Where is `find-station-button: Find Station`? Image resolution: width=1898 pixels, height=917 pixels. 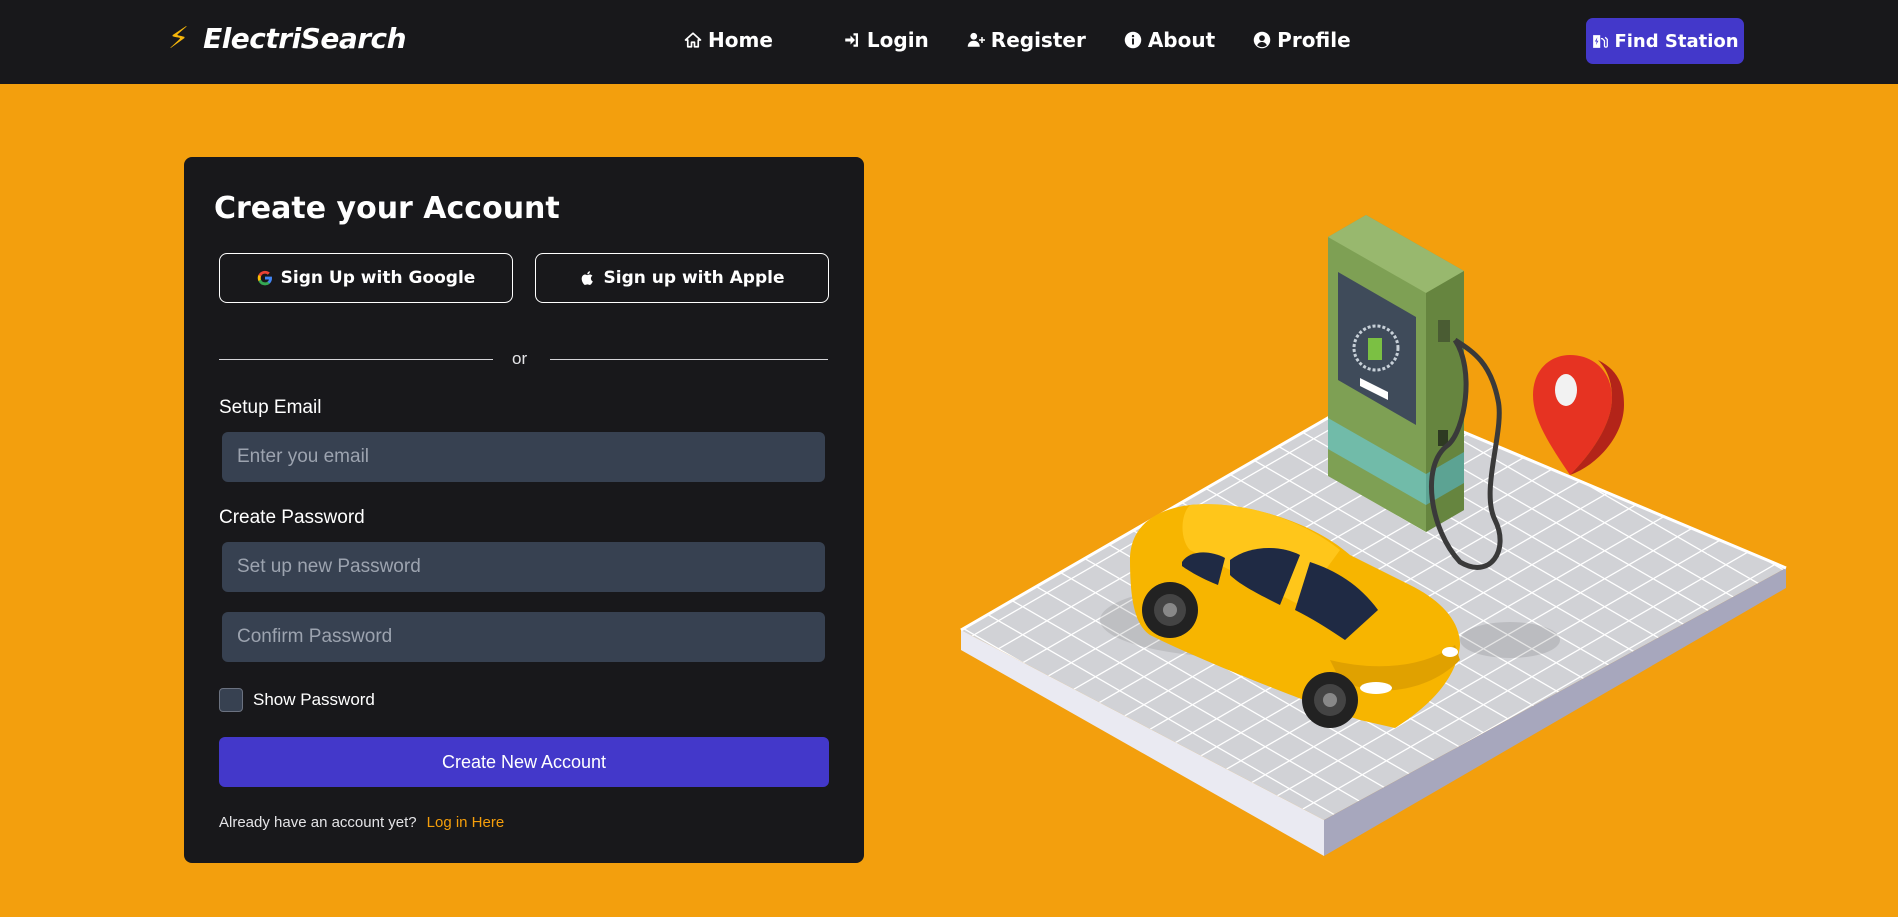
find-station-button: Find Station is located at coordinates (1665, 41).